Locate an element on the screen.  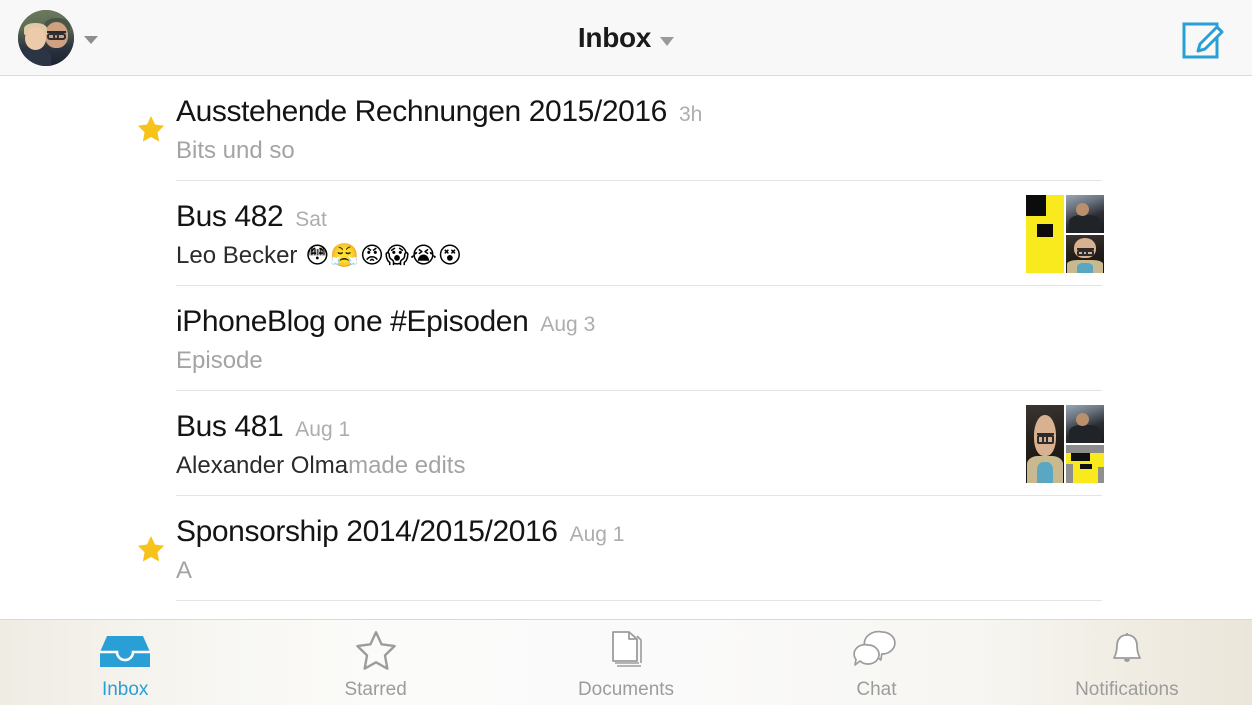
page-title: Inbox is located at coordinates (614, 37).